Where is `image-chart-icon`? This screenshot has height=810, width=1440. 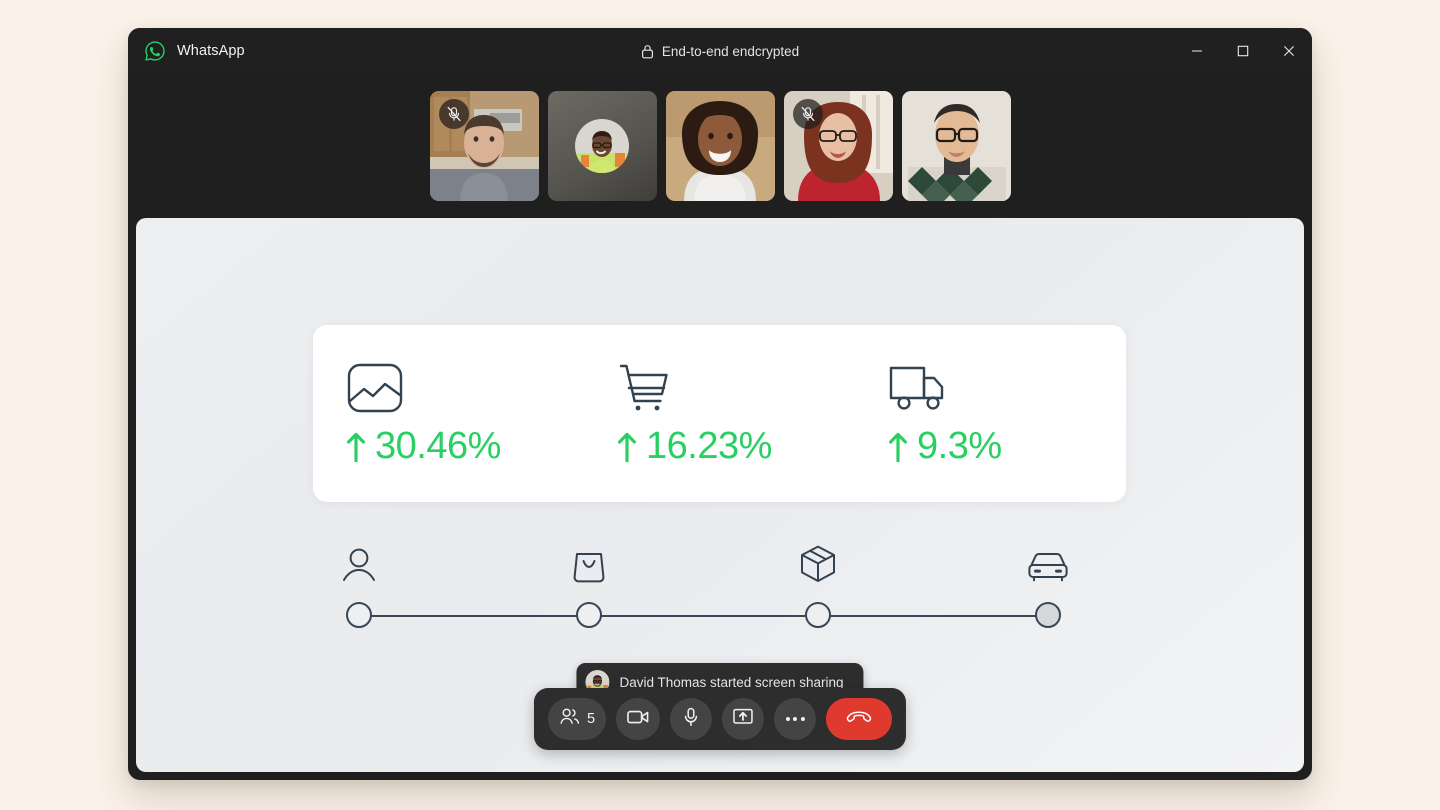
image-chart-icon is located at coordinates (465, 388).